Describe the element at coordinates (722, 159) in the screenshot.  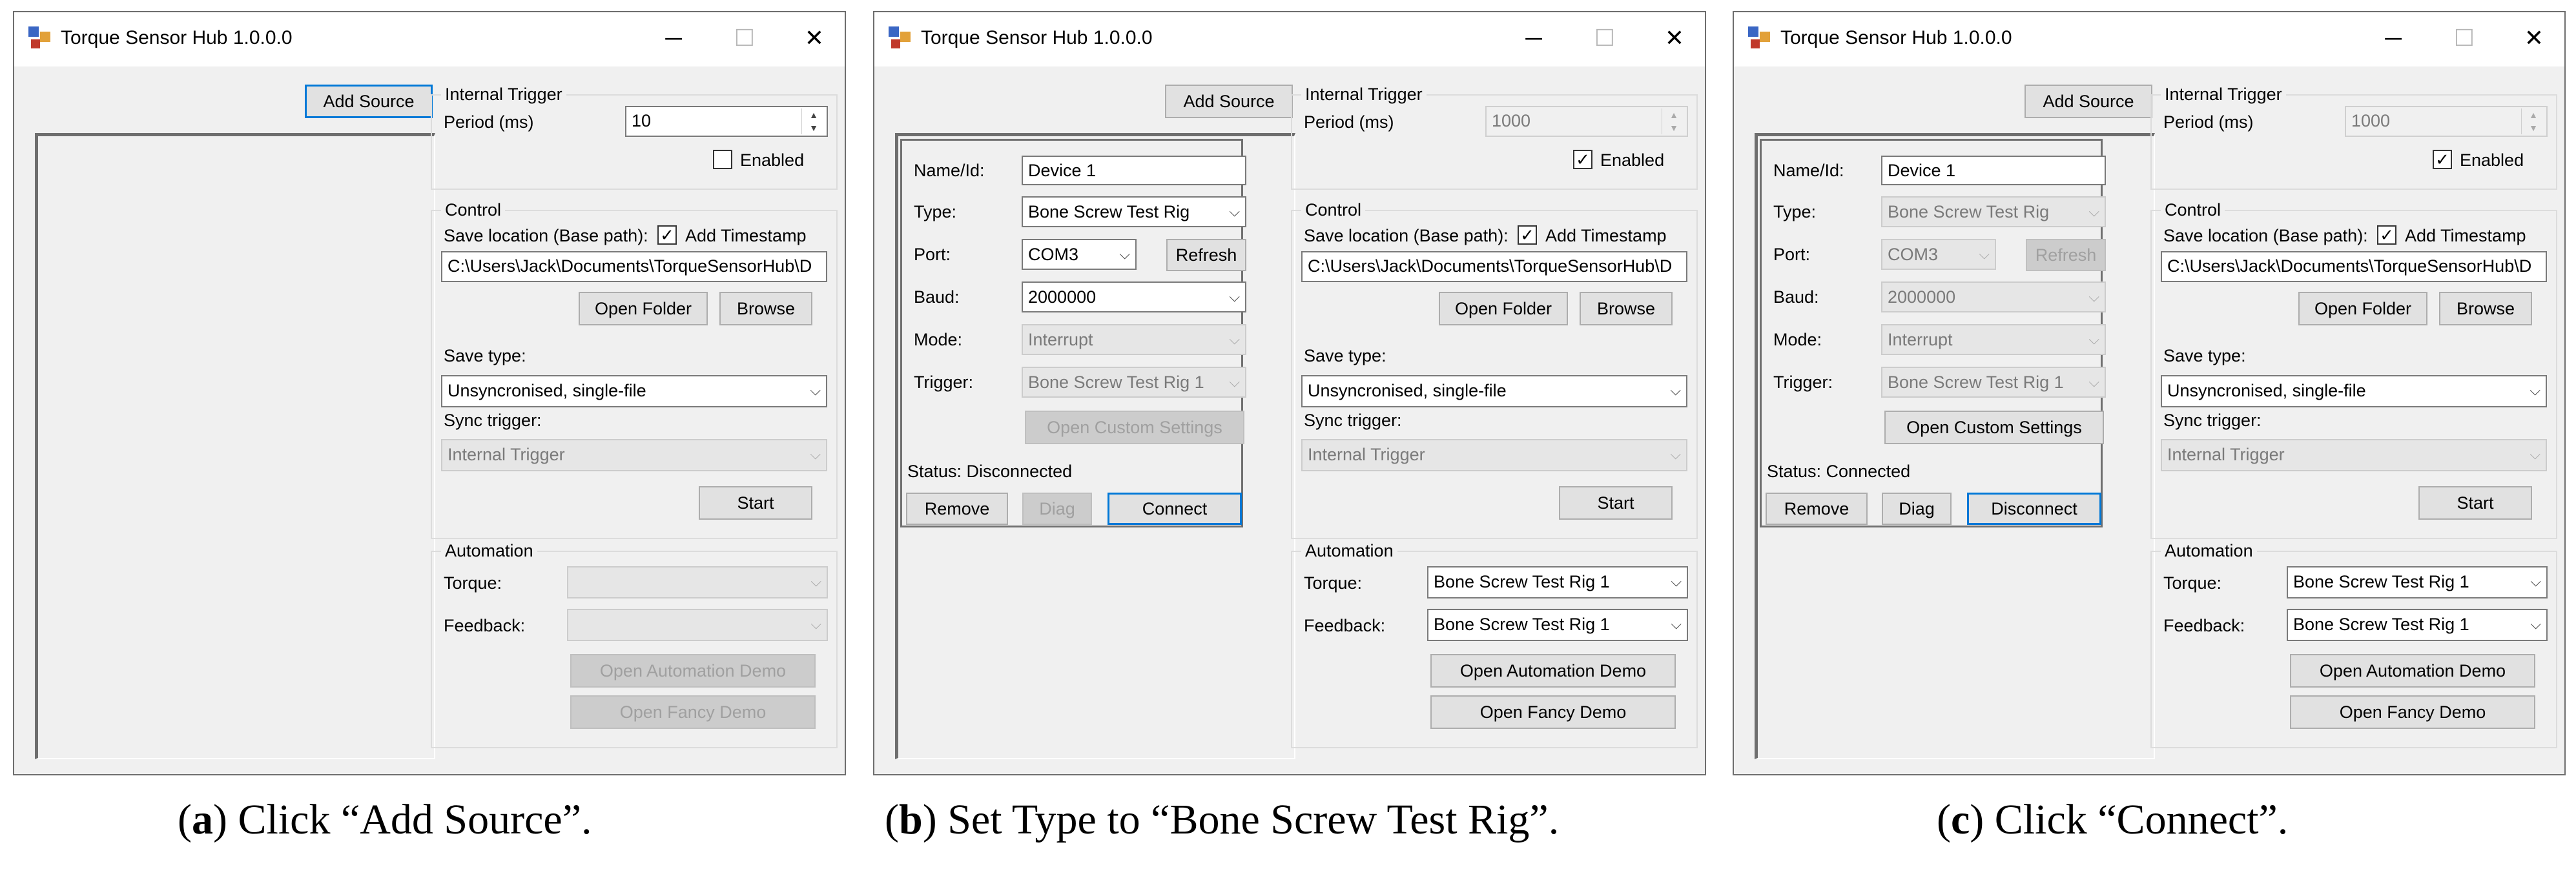
I see `enabled-checkbox` at that location.